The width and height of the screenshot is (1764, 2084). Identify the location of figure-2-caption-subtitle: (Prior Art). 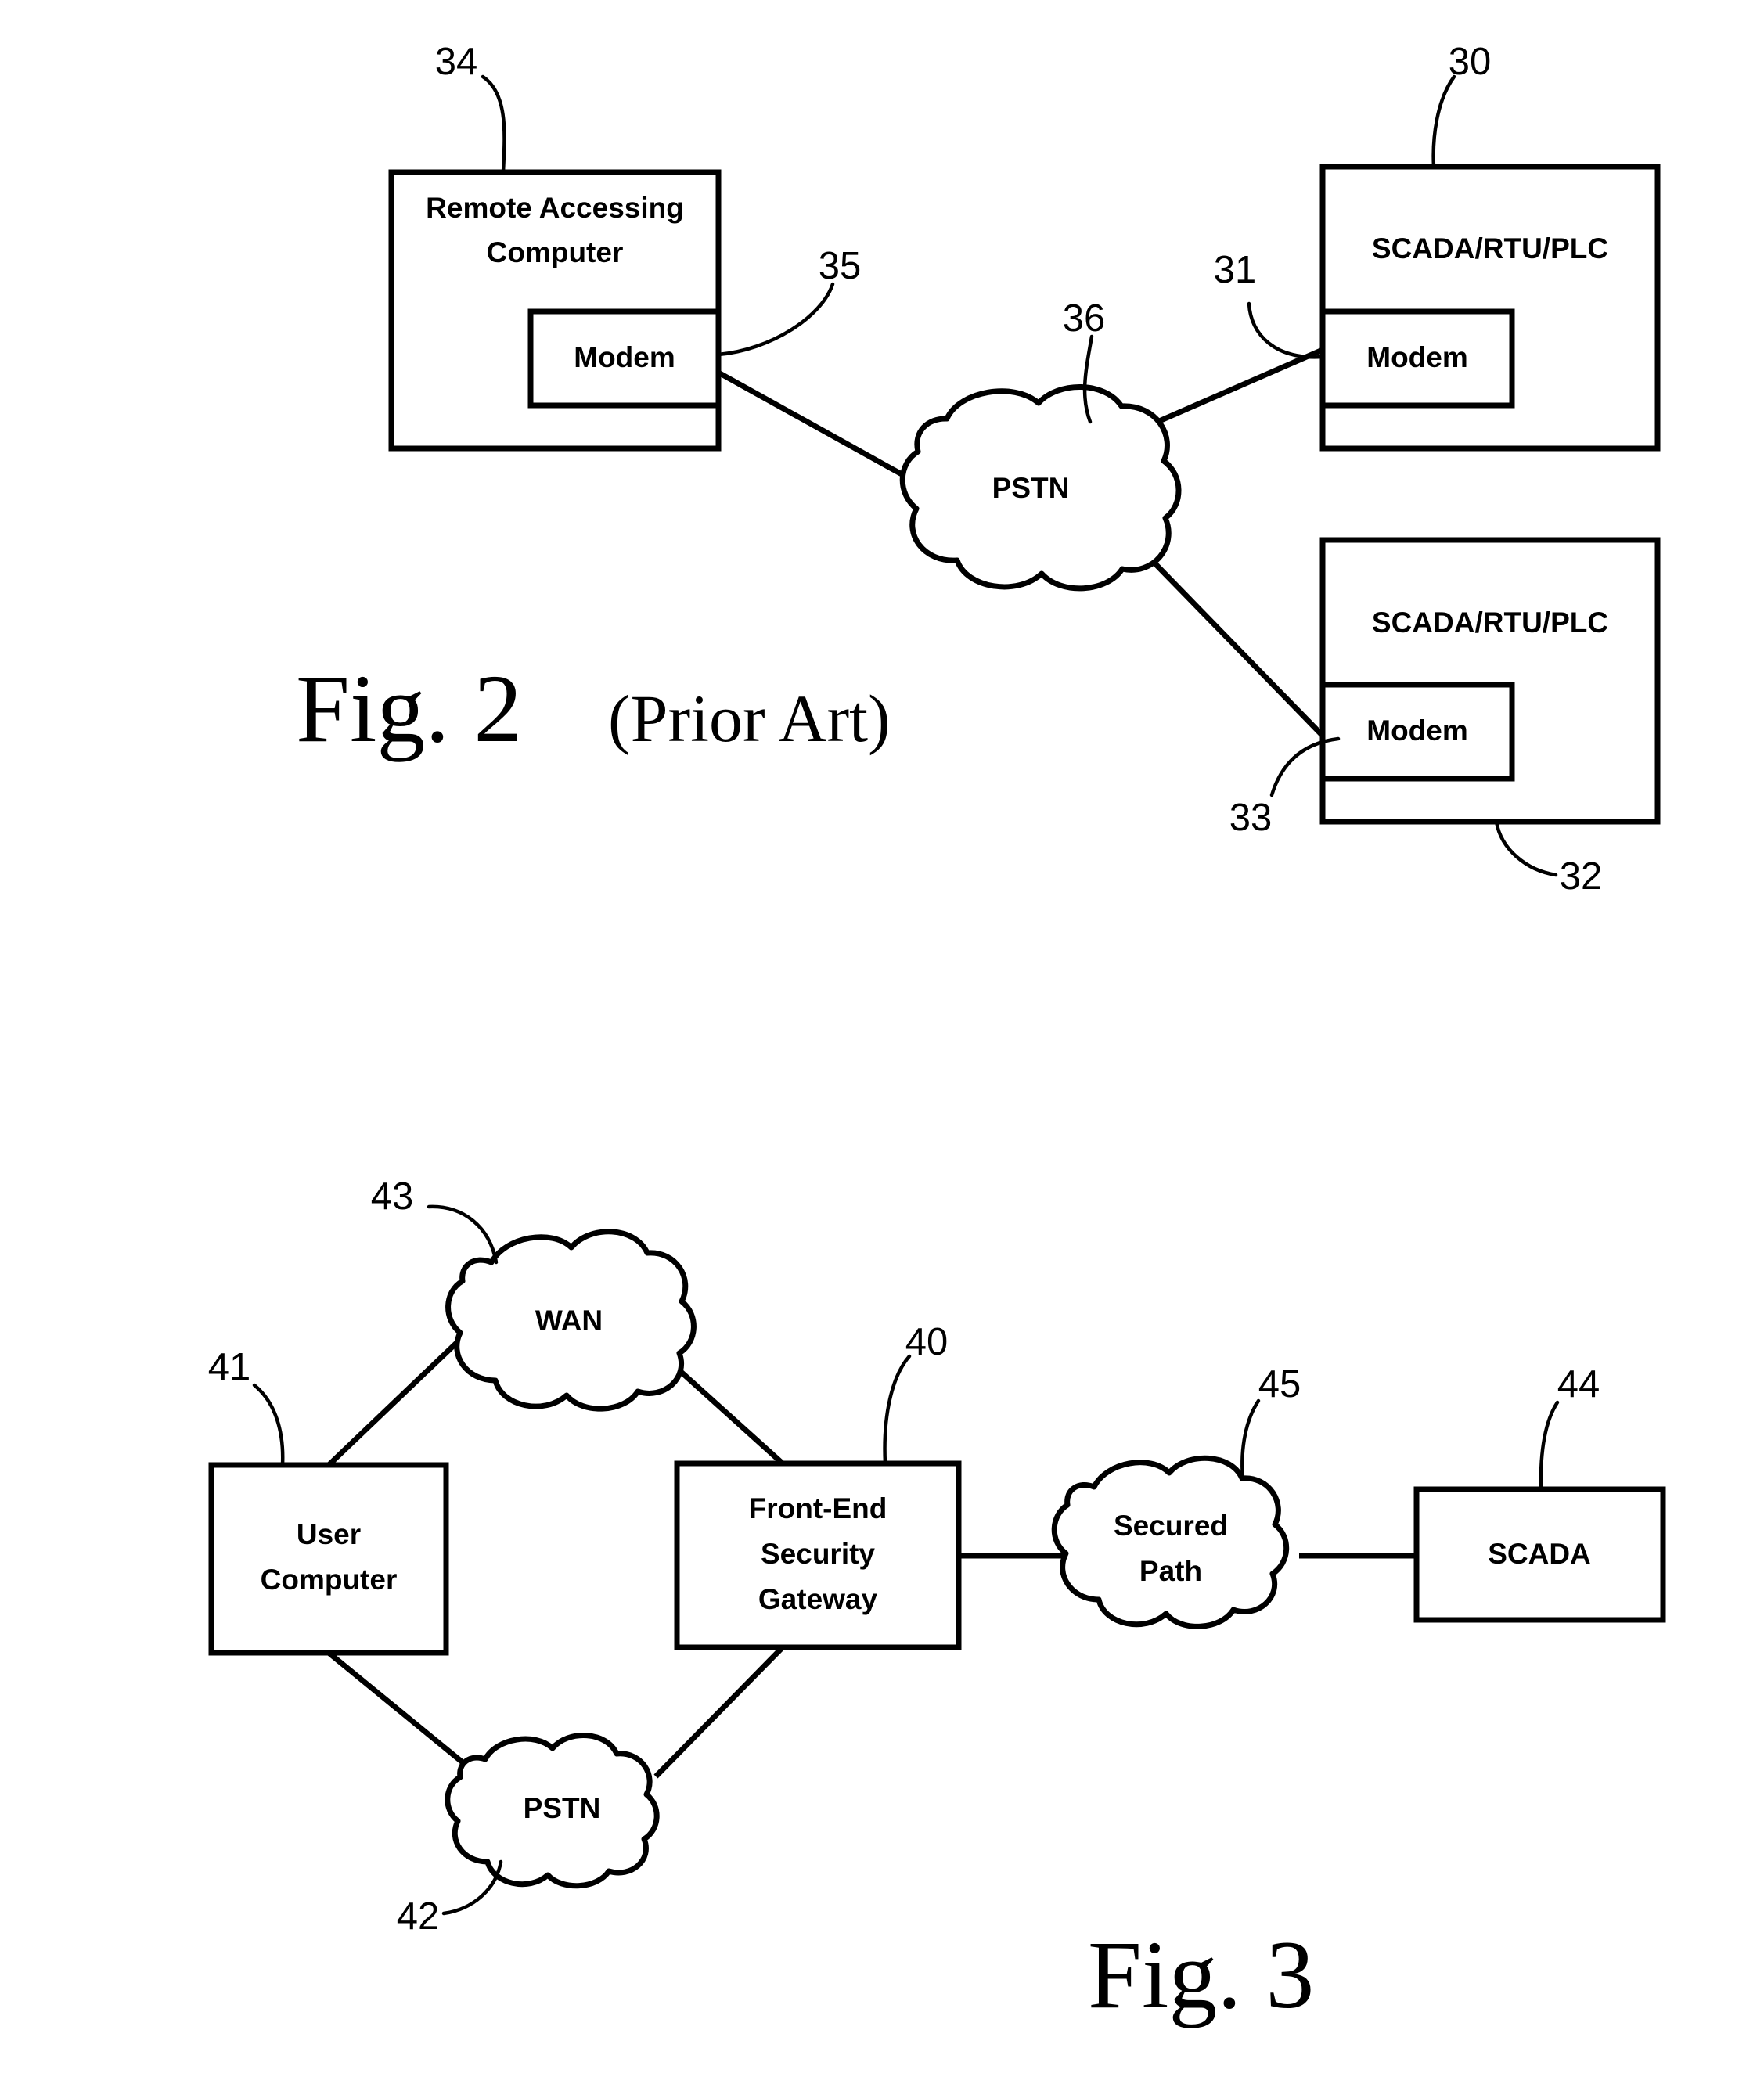
(749, 718).